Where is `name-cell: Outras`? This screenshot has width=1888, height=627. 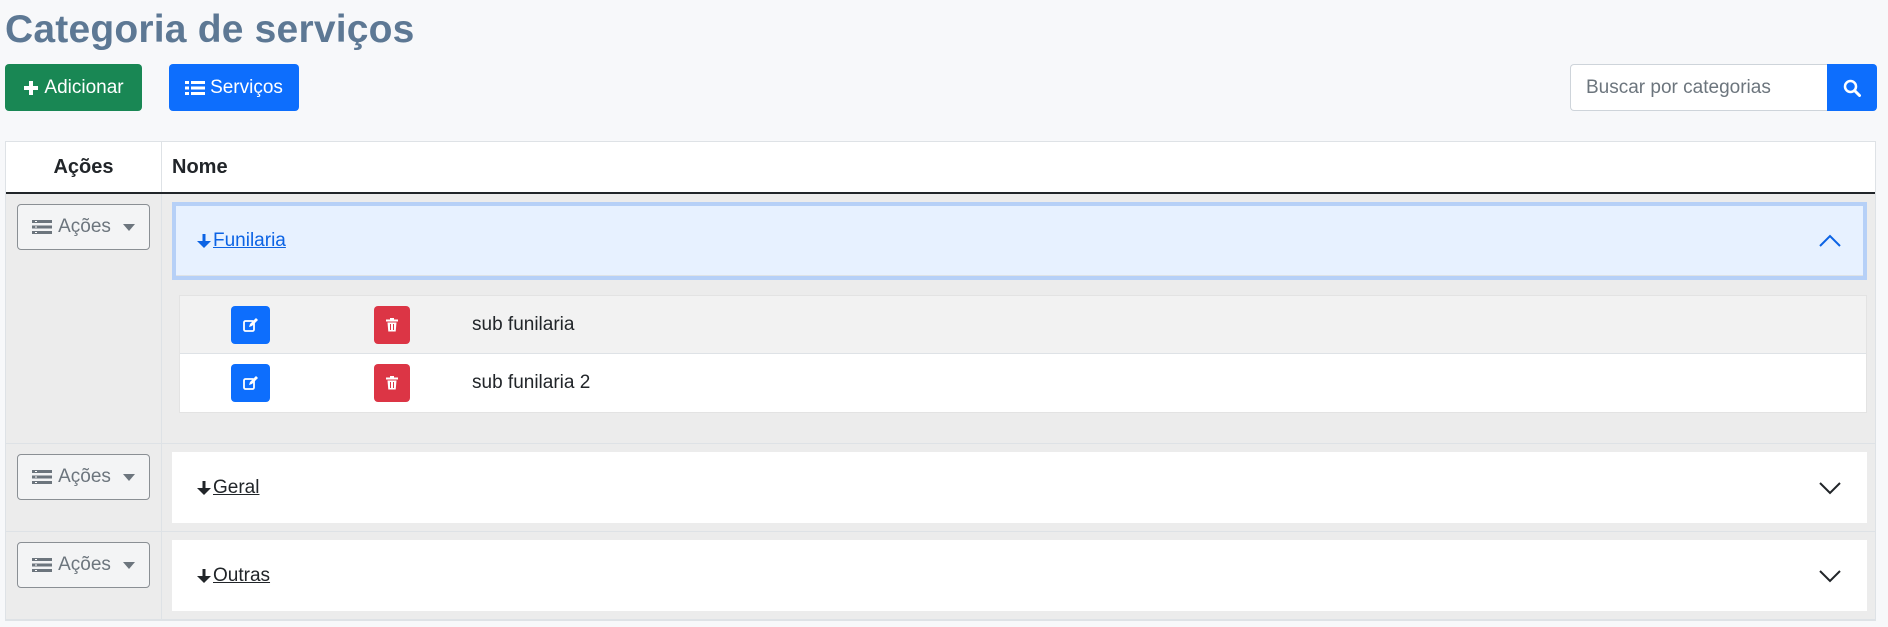 name-cell: Outras is located at coordinates (1018, 575).